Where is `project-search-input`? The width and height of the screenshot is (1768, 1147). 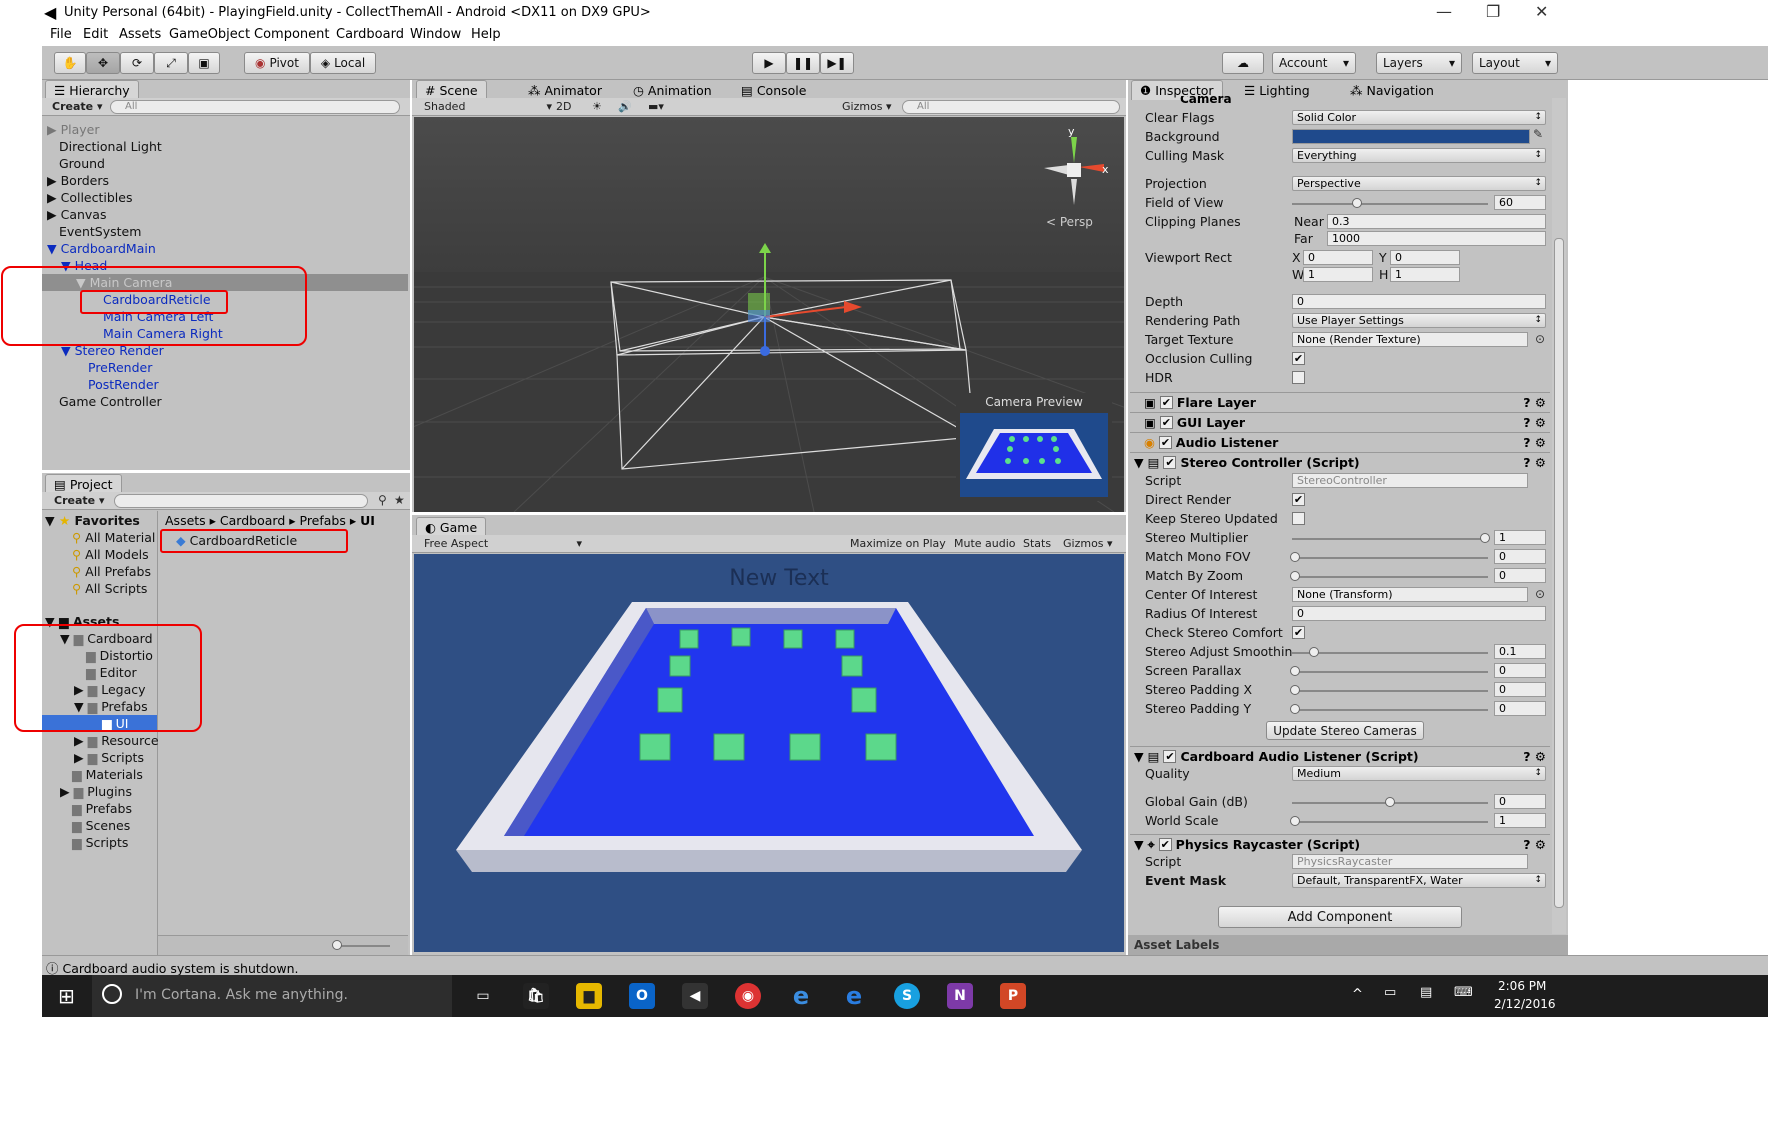 project-search-input is located at coordinates (241, 501).